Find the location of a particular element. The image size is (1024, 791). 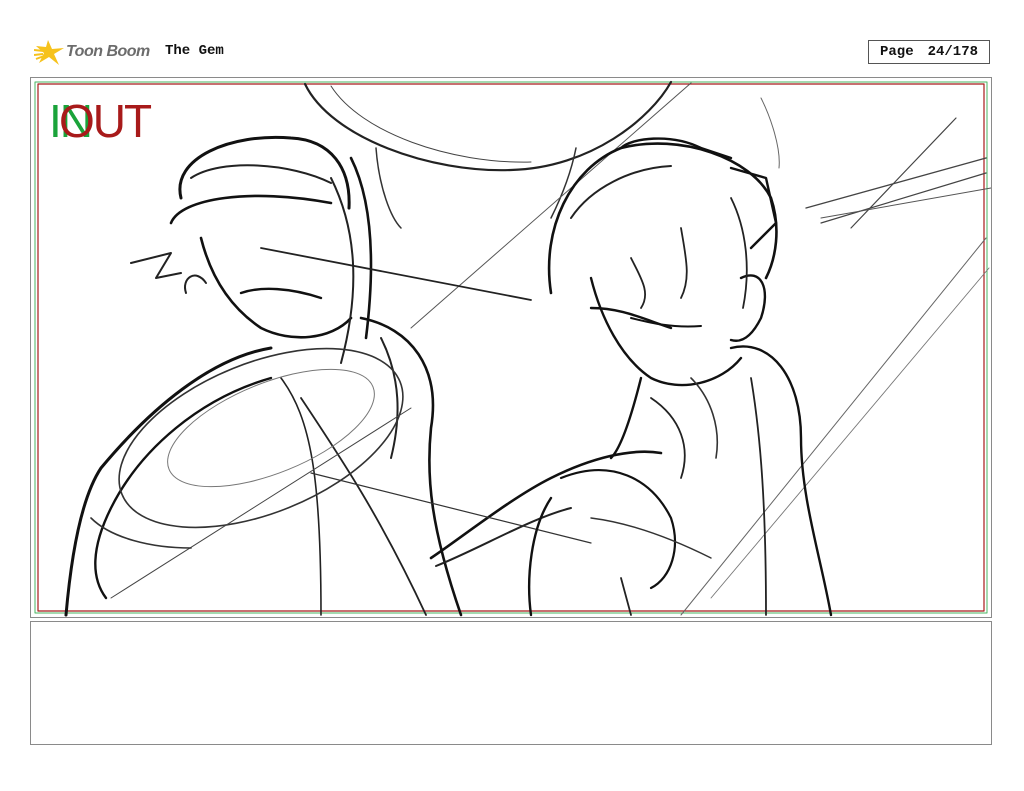

toon-boom-logo: Toon Boom is located at coordinates (92, 52).